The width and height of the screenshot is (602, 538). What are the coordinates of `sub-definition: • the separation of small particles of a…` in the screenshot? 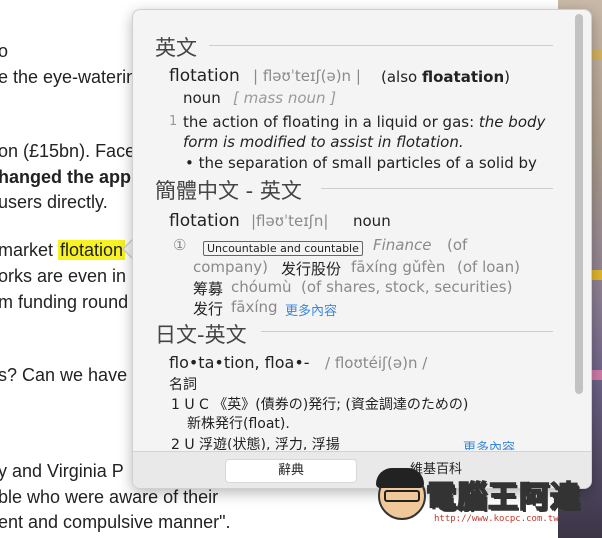 It's located at (361, 163).